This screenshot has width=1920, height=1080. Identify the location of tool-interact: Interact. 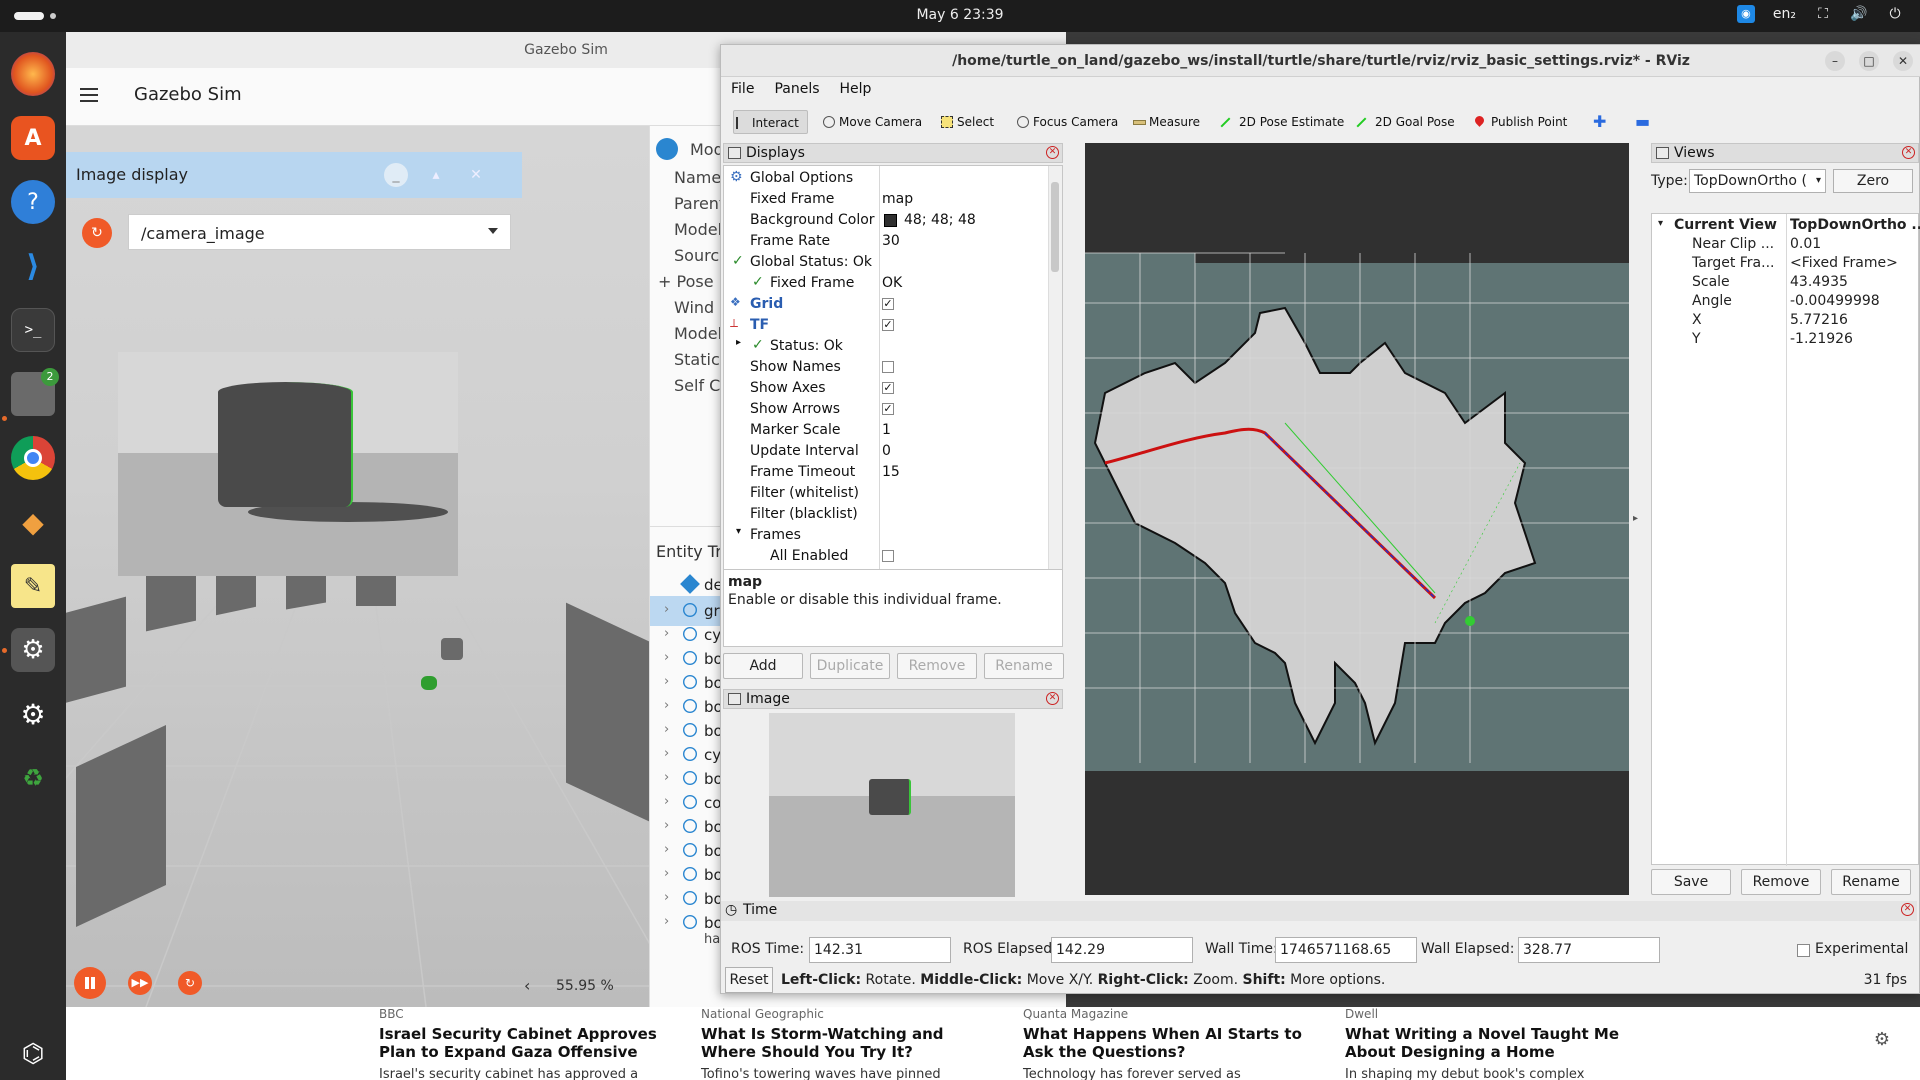
(770, 122).